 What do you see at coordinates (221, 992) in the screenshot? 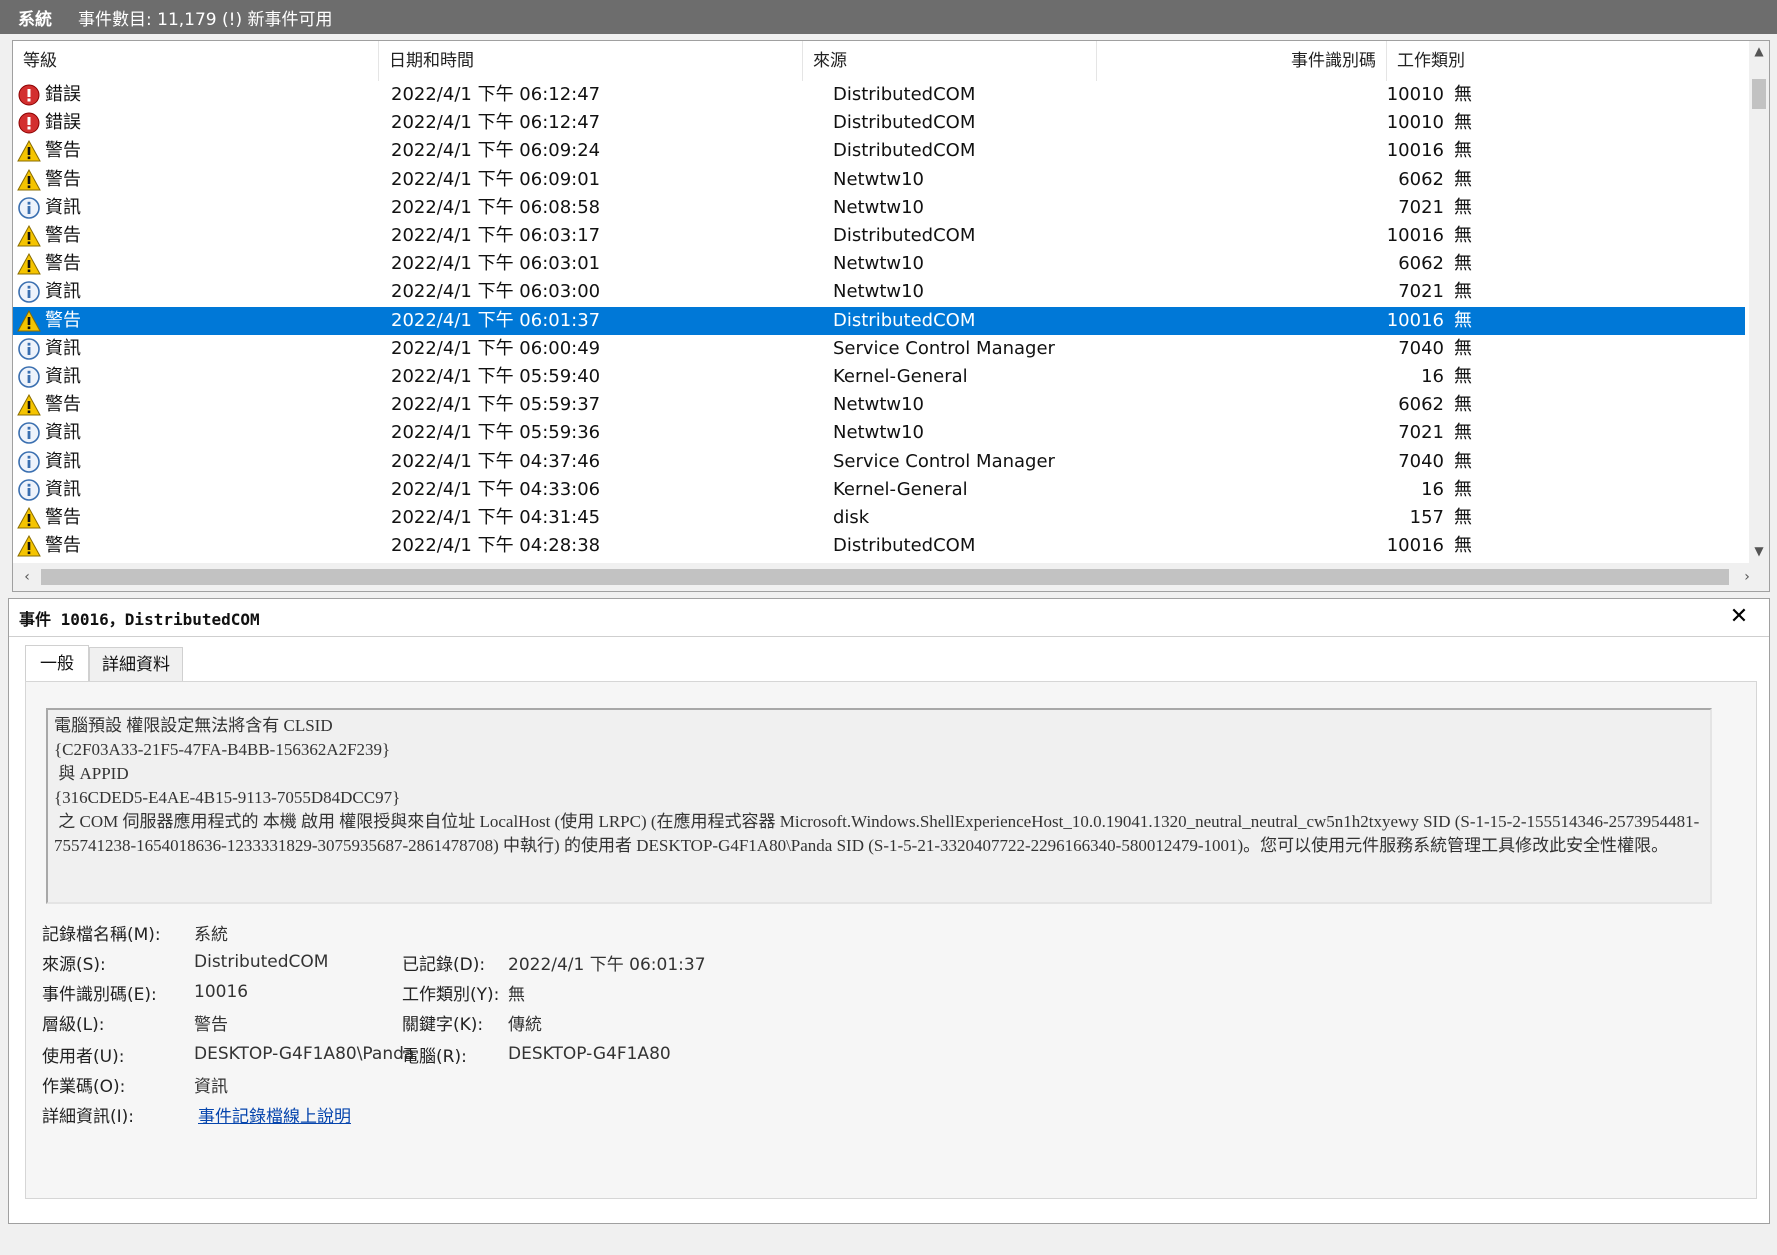
I see `event-id-value: 10016` at bounding box center [221, 992].